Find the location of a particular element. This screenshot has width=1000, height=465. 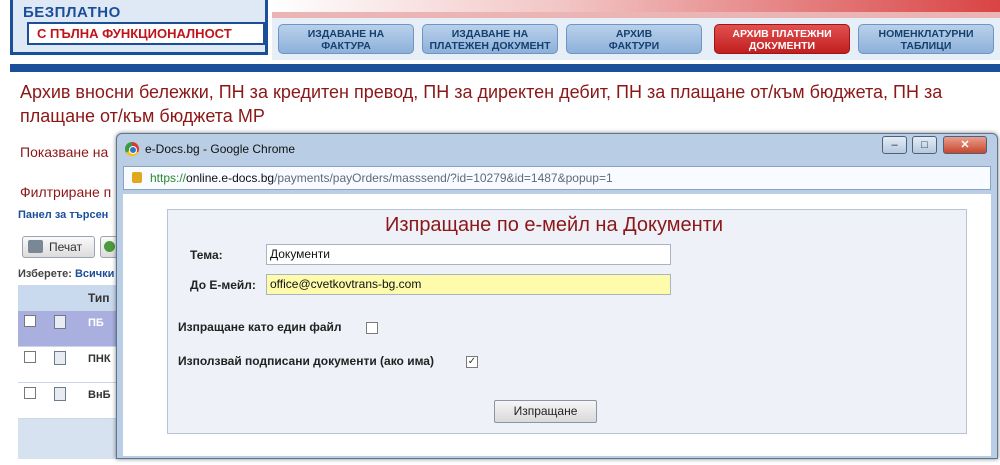

printer-icon is located at coordinates (35, 246).